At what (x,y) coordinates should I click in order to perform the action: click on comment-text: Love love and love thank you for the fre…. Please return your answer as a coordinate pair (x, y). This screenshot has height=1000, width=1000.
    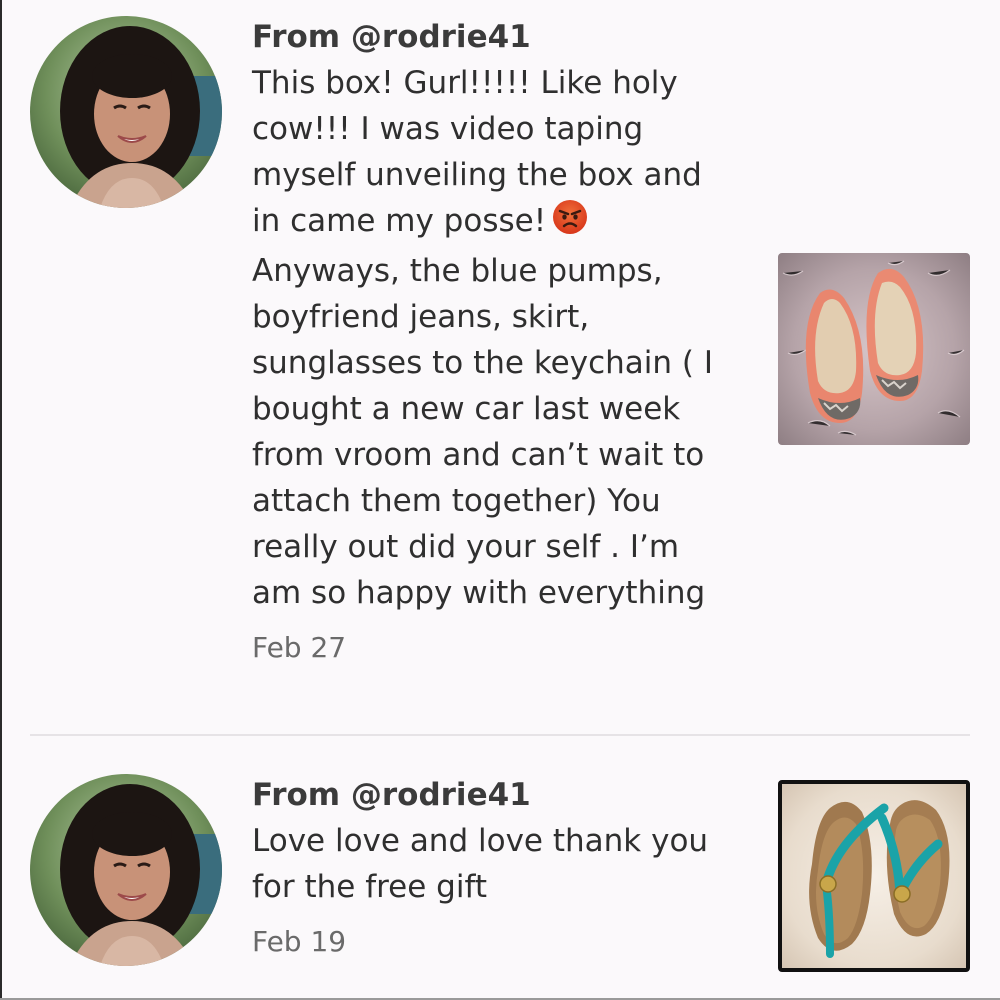
    Looking at the image, I should click on (480, 864).